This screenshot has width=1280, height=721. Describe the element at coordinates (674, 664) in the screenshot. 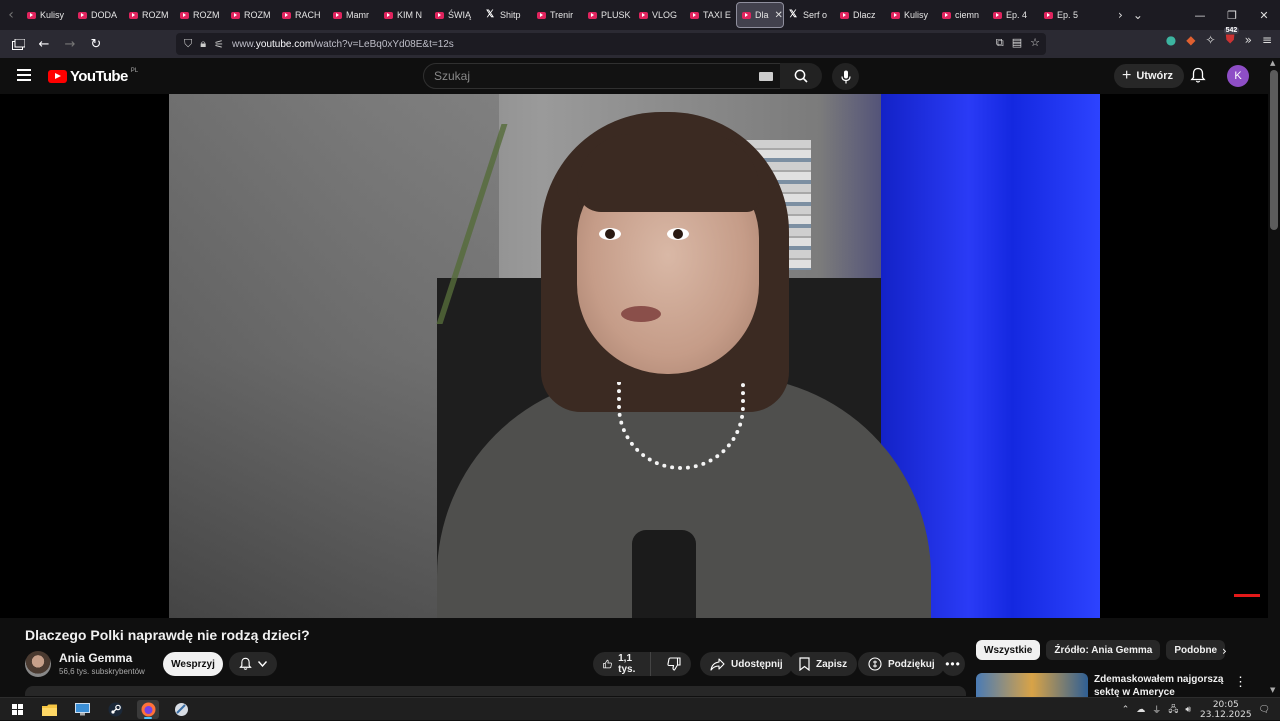

I see `dislike-button` at that location.